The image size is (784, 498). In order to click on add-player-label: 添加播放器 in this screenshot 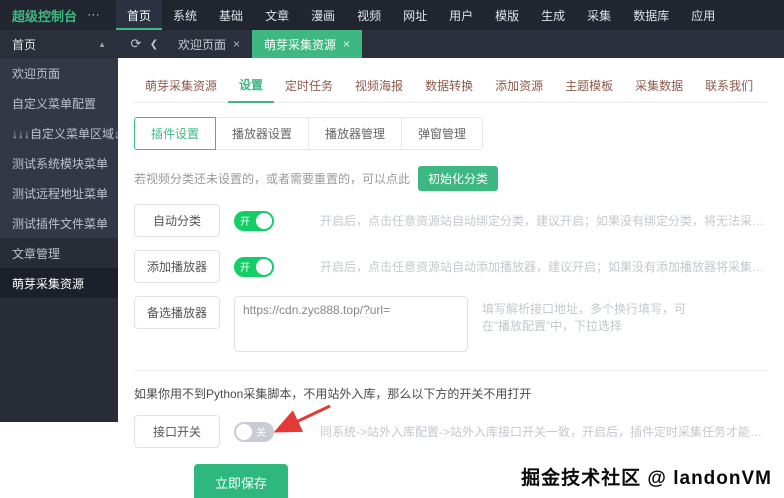, I will do `click(177, 266)`.